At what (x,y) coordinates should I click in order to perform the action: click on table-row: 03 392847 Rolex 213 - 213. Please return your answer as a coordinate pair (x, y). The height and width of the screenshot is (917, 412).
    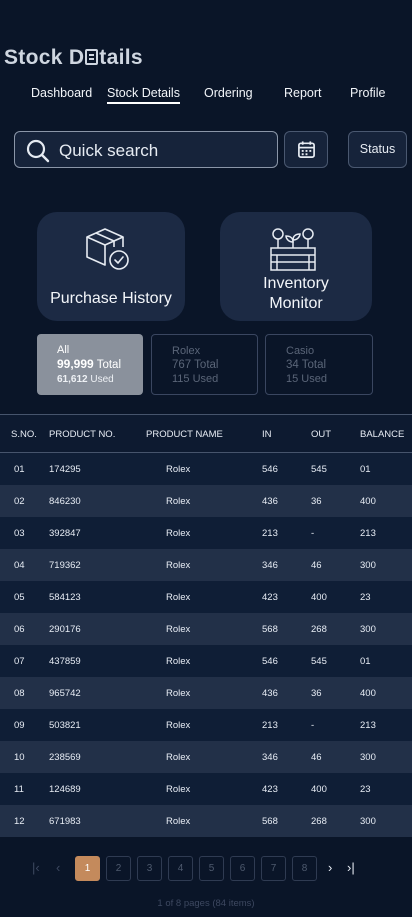
    Looking at the image, I should click on (206, 533).